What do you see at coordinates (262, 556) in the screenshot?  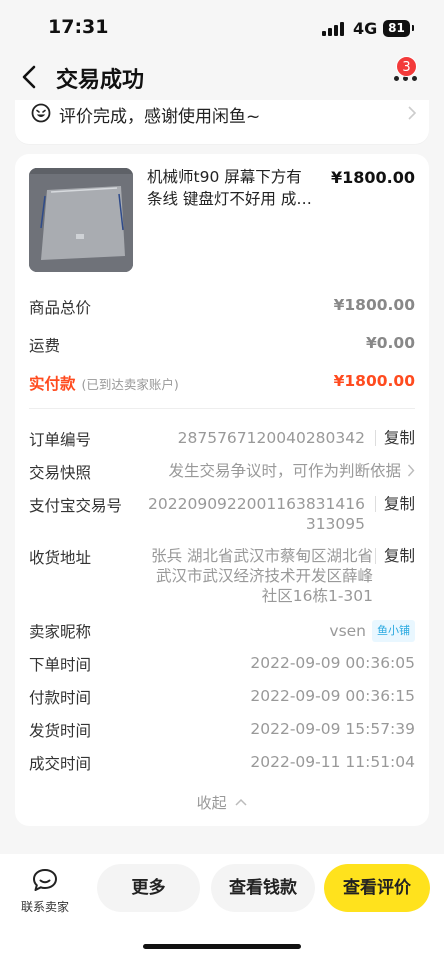 I see `address-line1: 张兵 湖北省武汉市蔡甸区湖北省` at bounding box center [262, 556].